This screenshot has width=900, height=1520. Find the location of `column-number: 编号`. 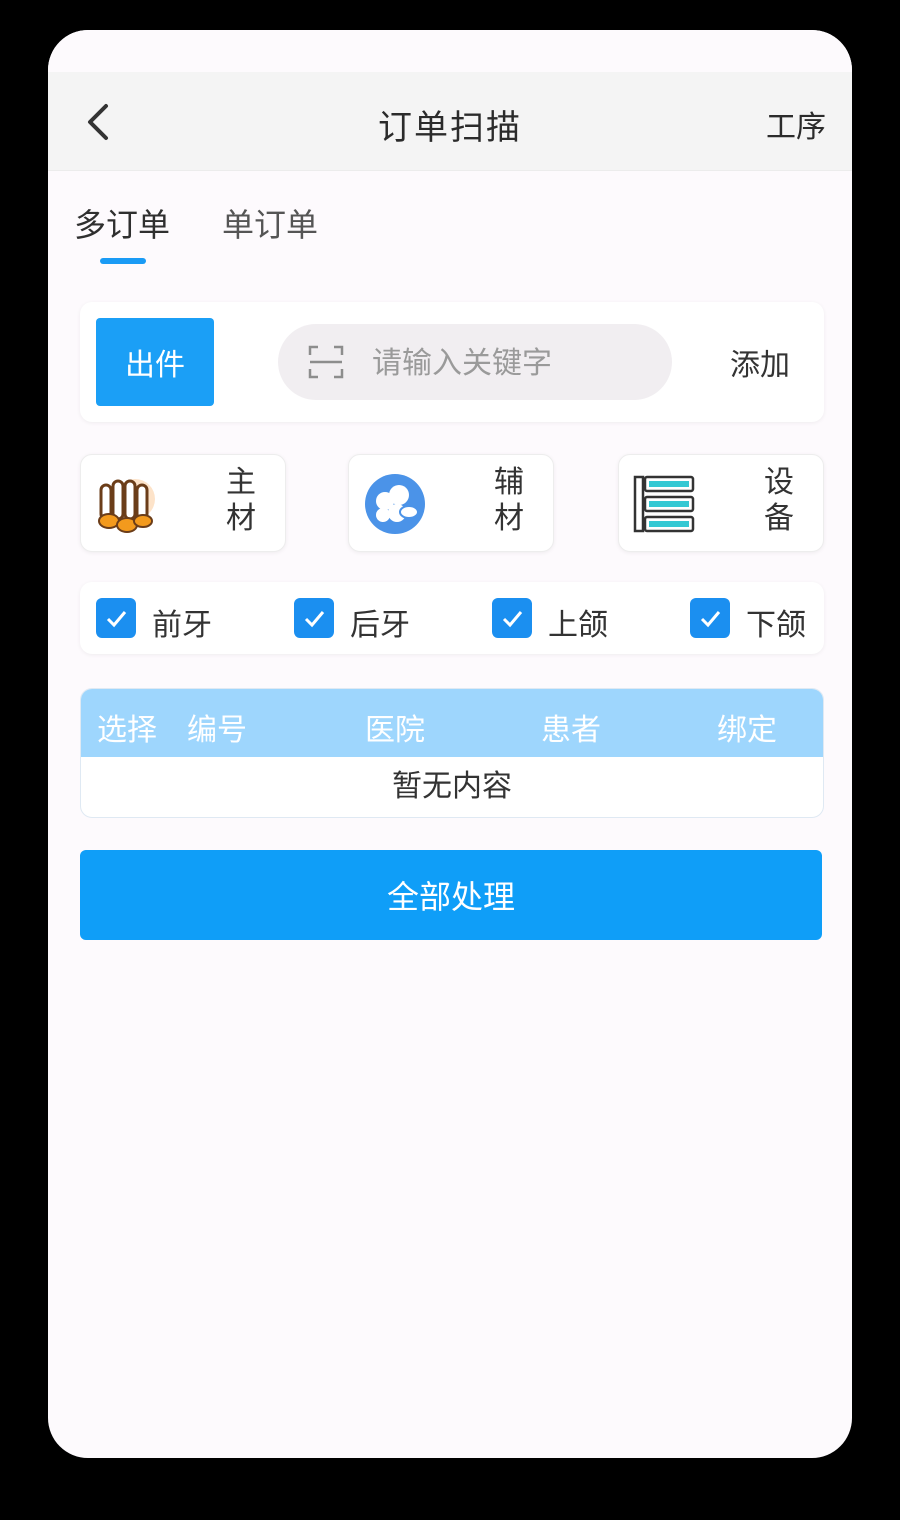

column-number: 编号 is located at coordinates (217, 730).